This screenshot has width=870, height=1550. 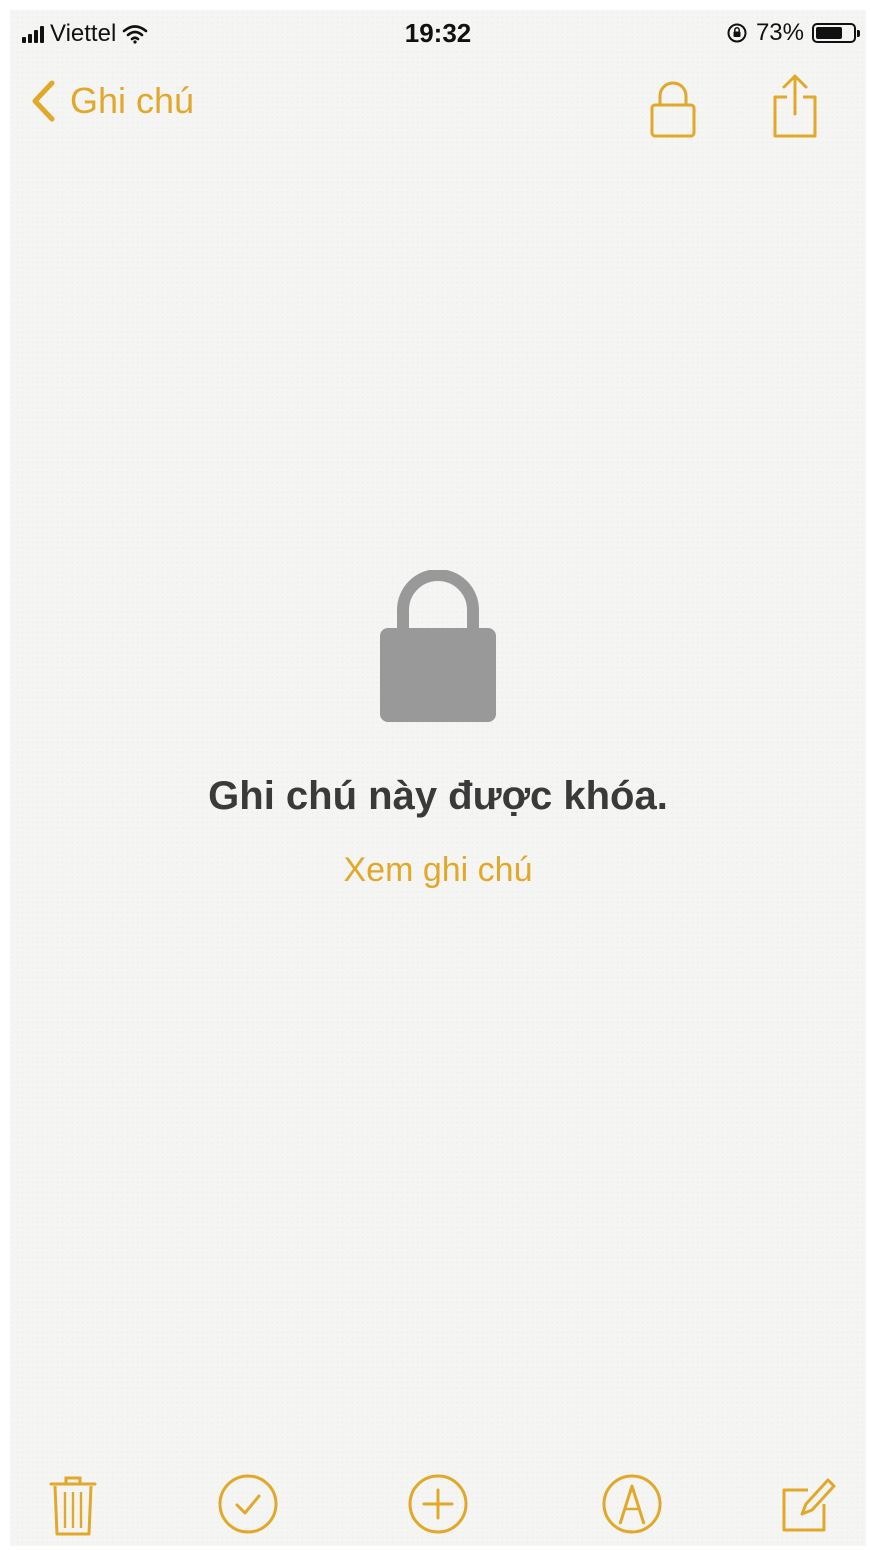 I want to click on chevron-left-icon, so click(x=43, y=101).